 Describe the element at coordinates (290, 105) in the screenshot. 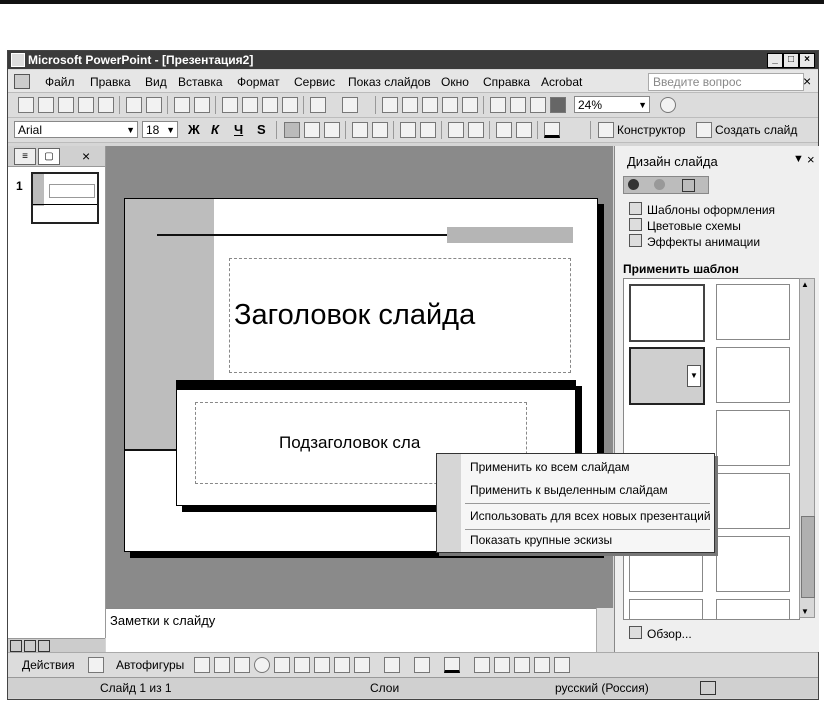

I see `format-painter-icon` at that location.